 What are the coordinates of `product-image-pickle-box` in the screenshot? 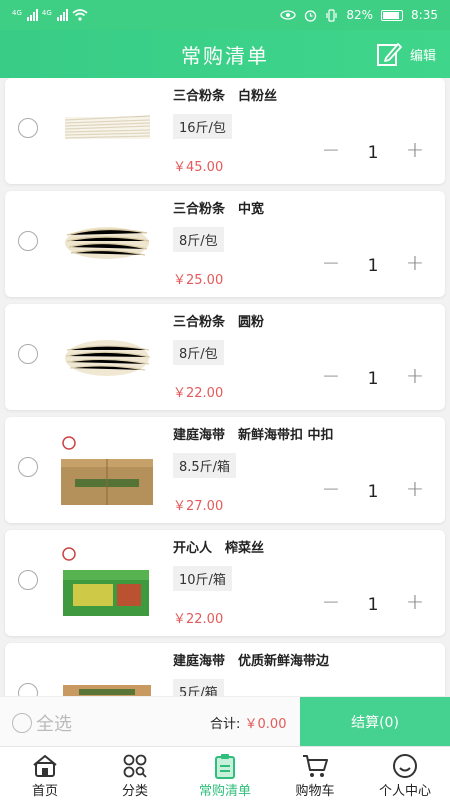 It's located at (105, 581).